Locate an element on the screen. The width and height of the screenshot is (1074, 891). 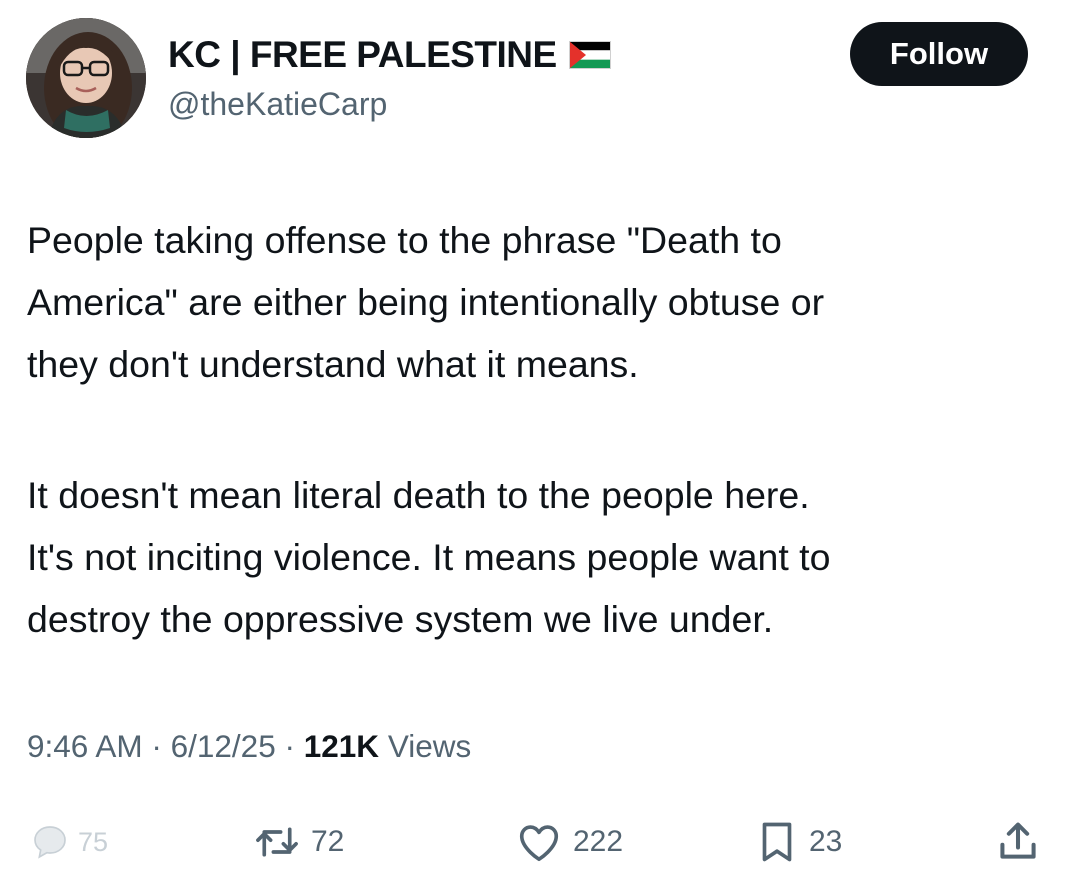
share-icon is located at coordinates (1018, 840).